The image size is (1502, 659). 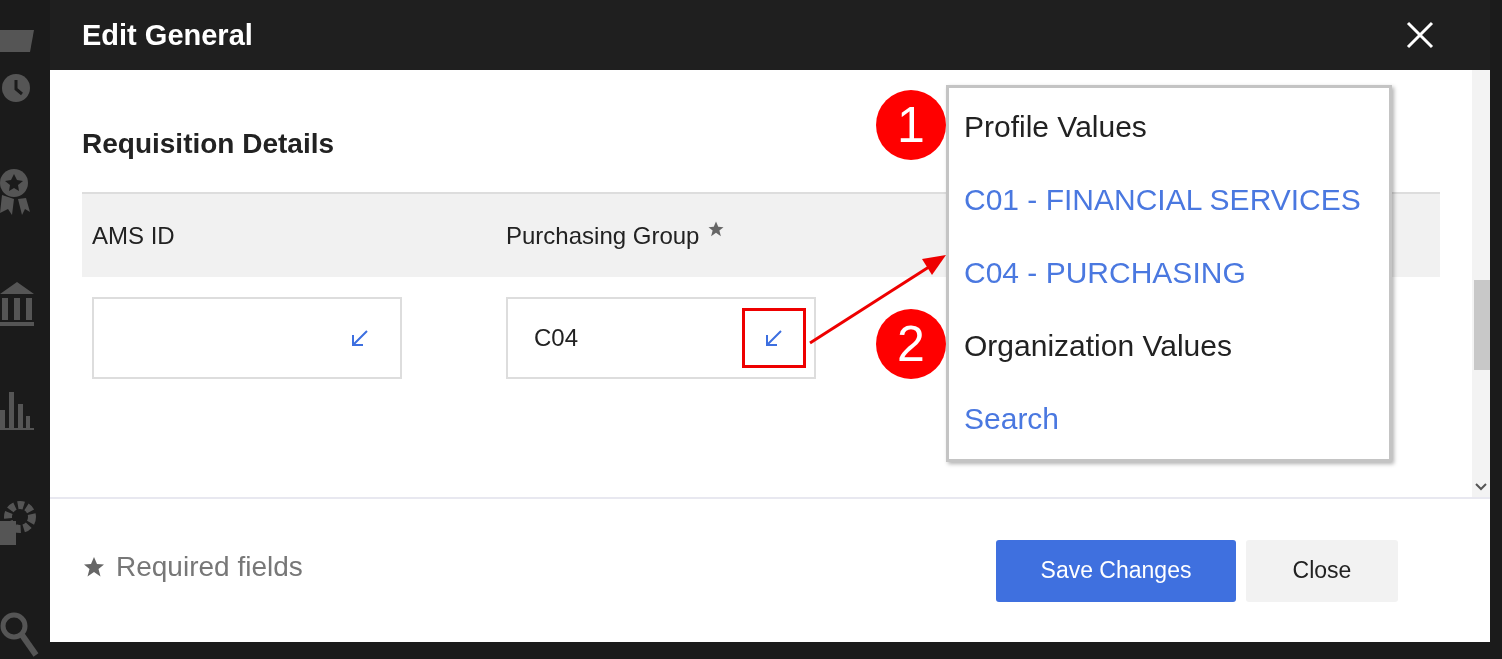 What do you see at coordinates (1481, 487) in the screenshot?
I see `chevron-down-icon` at bounding box center [1481, 487].